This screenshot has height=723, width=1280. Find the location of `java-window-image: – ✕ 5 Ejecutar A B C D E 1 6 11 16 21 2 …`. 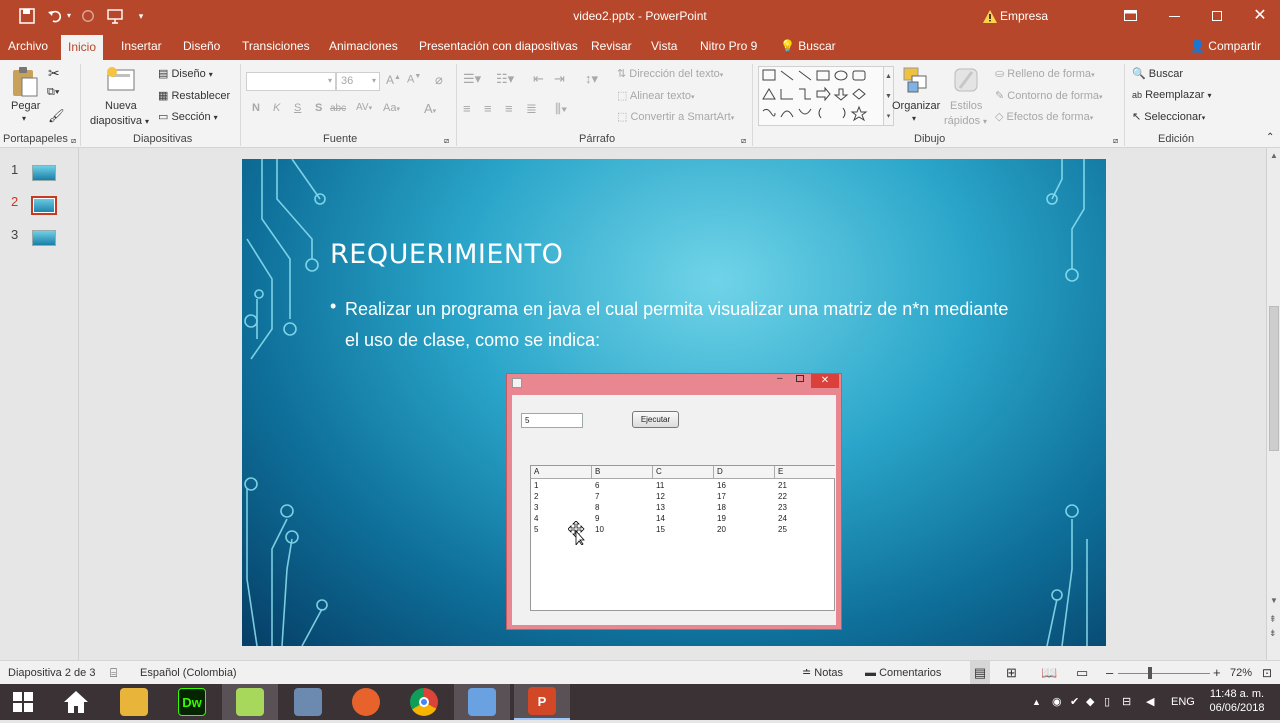

java-window-image: – ✕ 5 Ejecutar A B C D E 1 6 11 16 21 2 … is located at coordinates (674, 501).